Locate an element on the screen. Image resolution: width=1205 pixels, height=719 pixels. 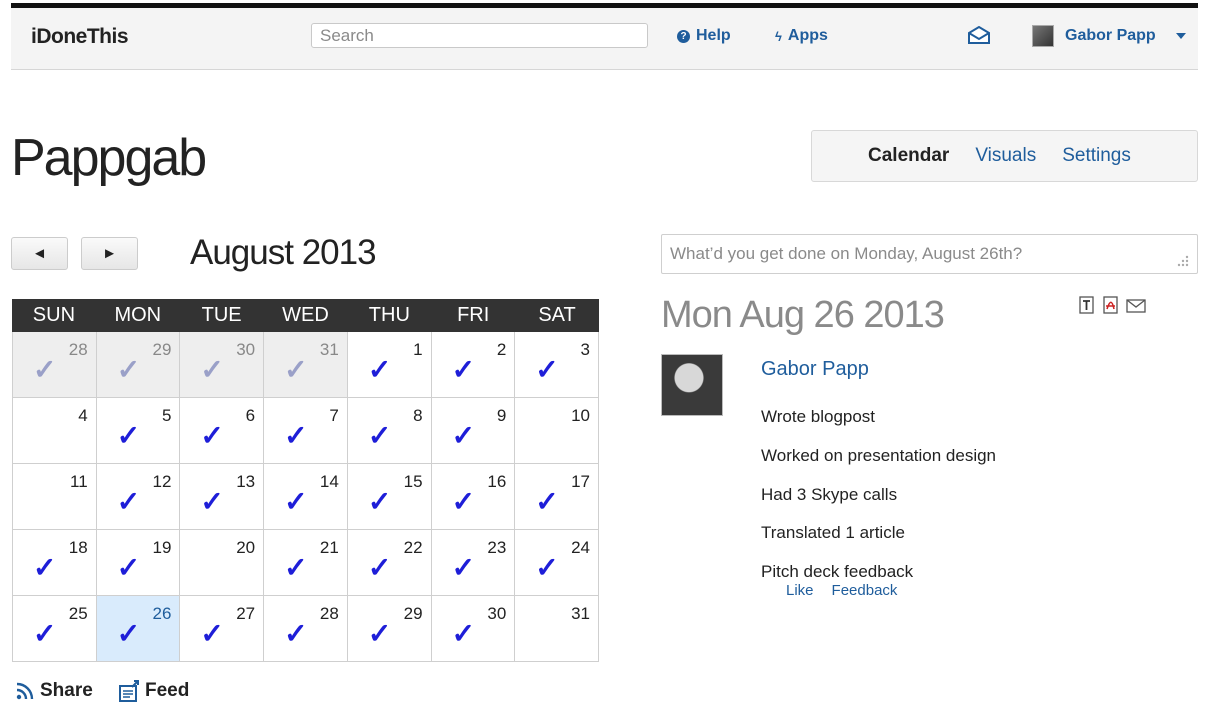
calendar-day: 9 ✓ is located at coordinates (473, 431).